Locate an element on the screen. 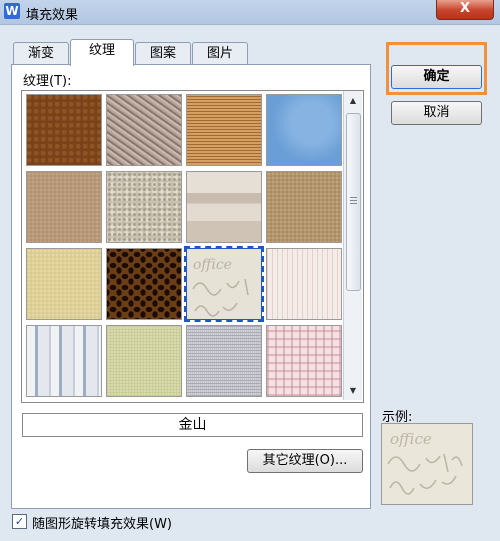 This screenshot has width=500, height=541. texture-granite is located at coordinates (144, 207).